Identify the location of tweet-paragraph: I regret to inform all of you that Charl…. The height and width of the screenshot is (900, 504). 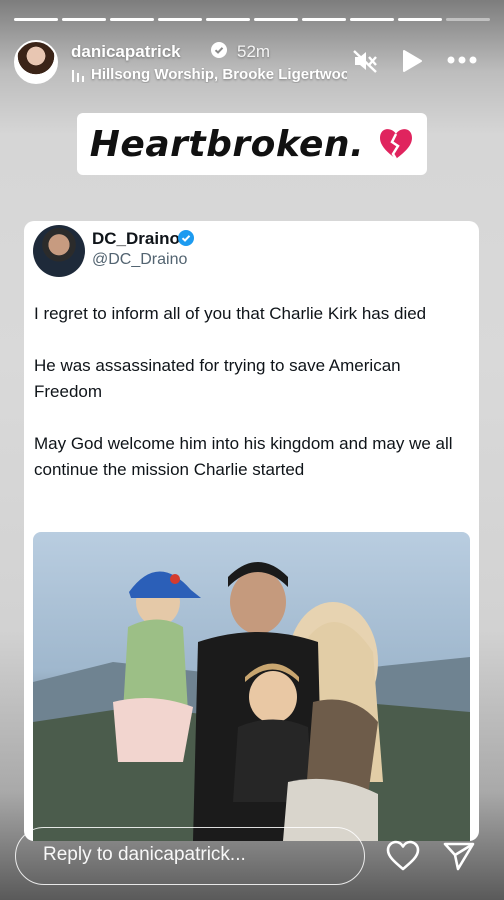
(230, 313).